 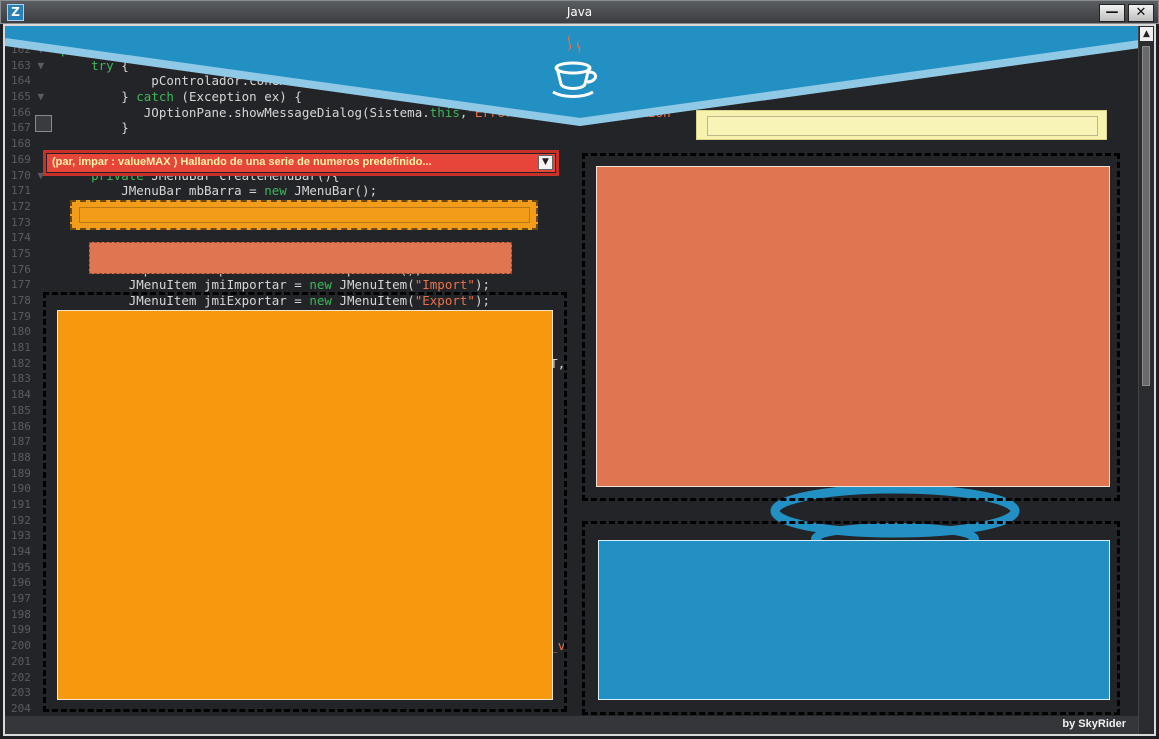 What do you see at coordinates (21, 442) in the screenshot?
I see `line-number: 187` at bounding box center [21, 442].